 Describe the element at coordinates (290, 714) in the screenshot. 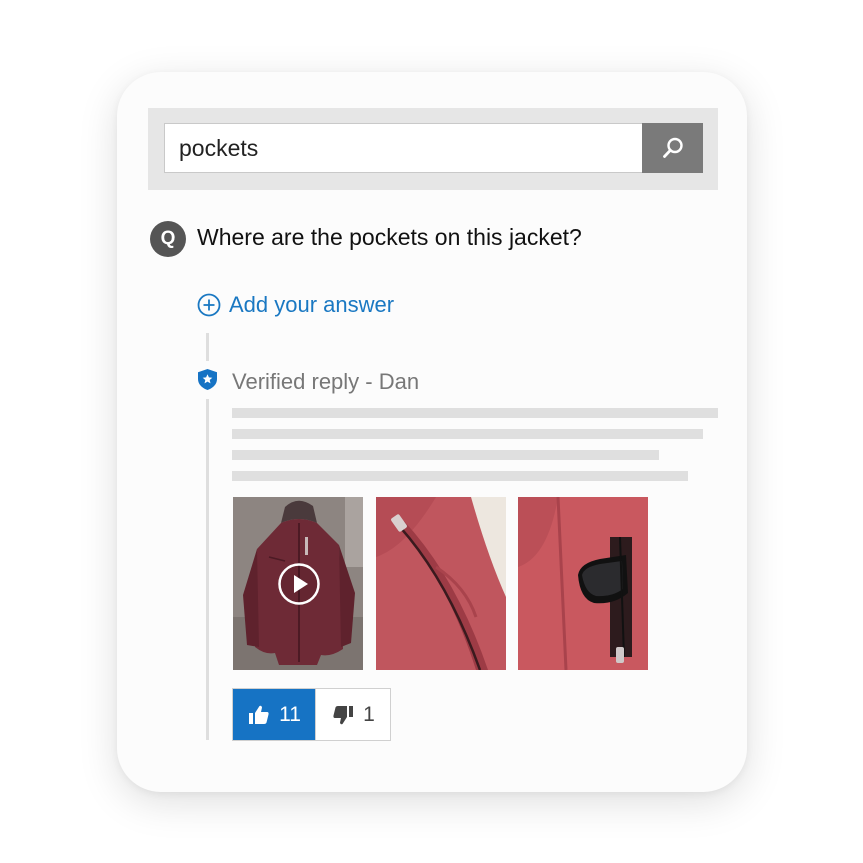

I see `upvote-count: 11` at that location.